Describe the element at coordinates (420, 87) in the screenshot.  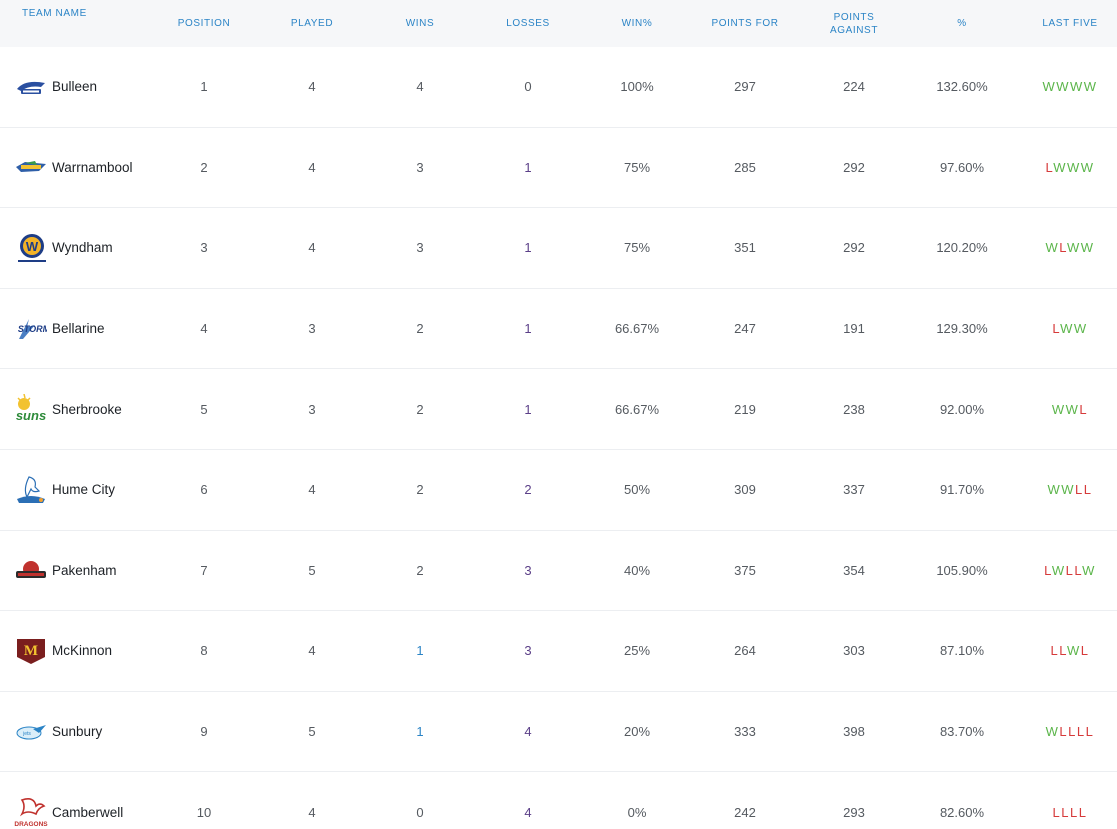
I see `wins-value: 4` at that location.